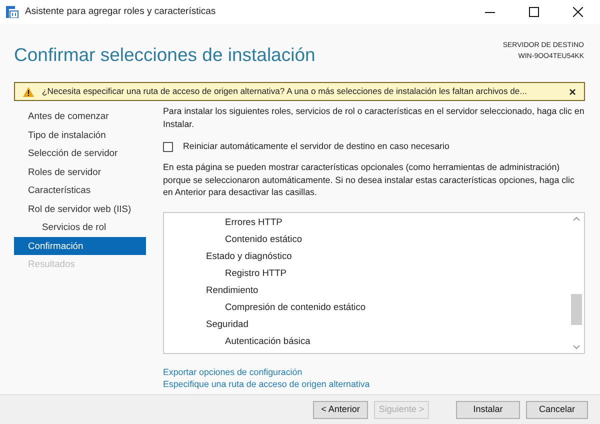  Describe the element at coordinates (249, 257) in the screenshot. I see `tree-item: Estado y diagnóstico` at that location.